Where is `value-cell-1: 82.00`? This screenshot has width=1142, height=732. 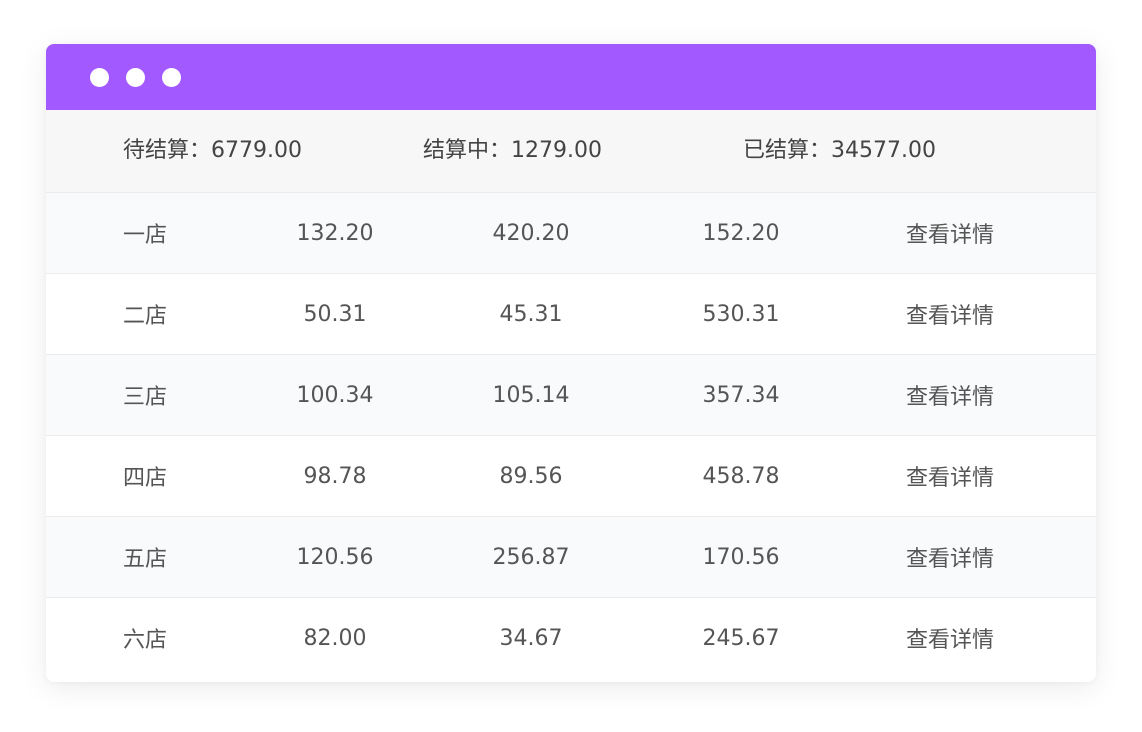 value-cell-1: 82.00 is located at coordinates (335, 638).